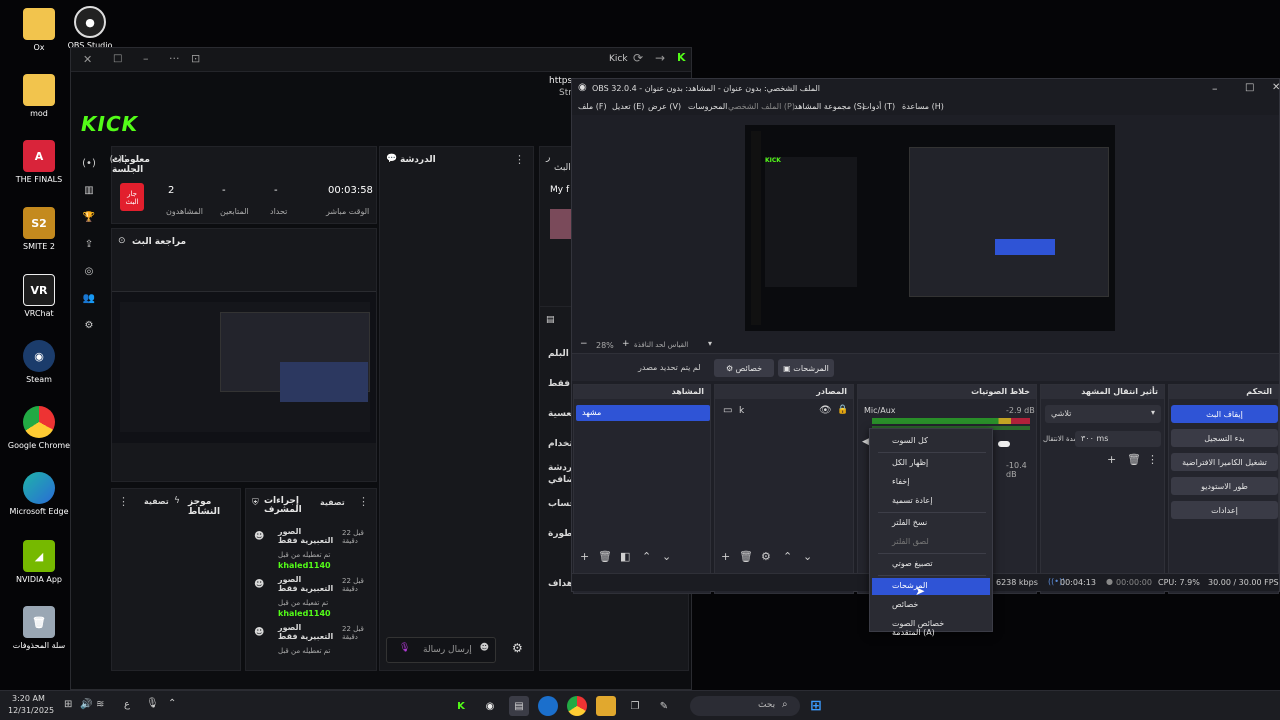  Describe the element at coordinates (664, 106) in the screenshot. I see `menu-view: عرض (V)` at that location.